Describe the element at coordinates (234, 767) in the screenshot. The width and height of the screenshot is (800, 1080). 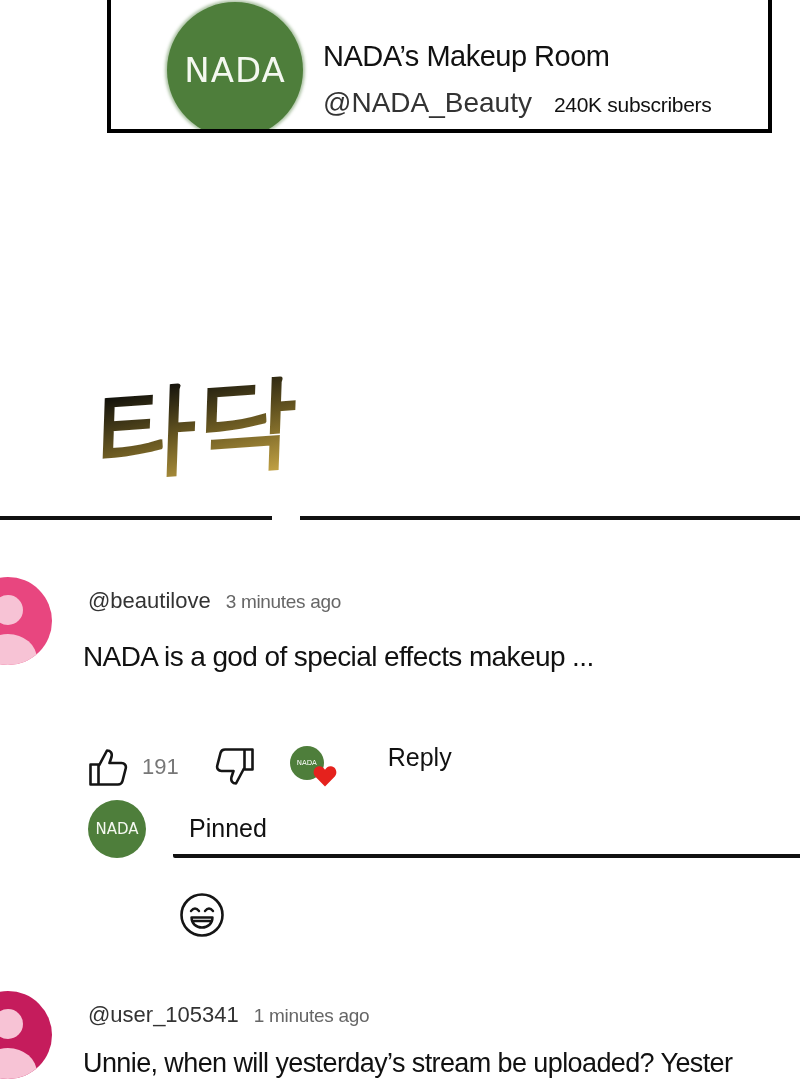
I see `thumbs-down-icon` at that location.